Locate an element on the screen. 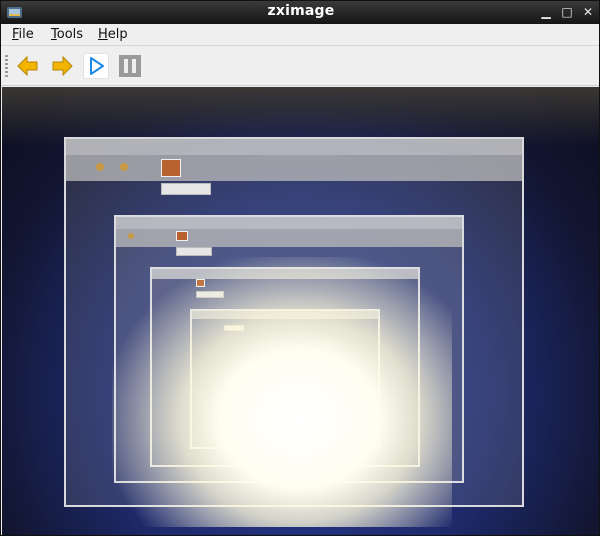 This screenshot has height=536, width=600. maximize-button: □ is located at coordinates (567, 12).